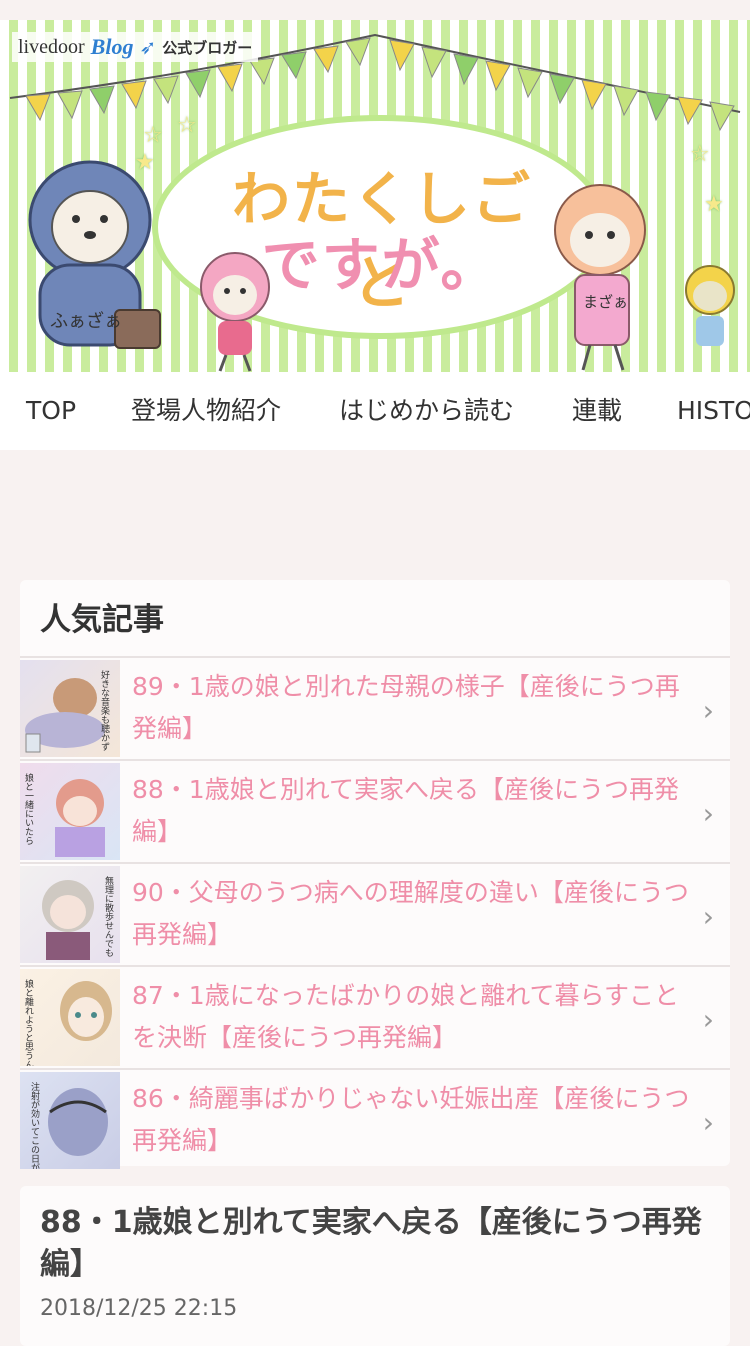 This screenshot has width=750, height=1346. What do you see at coordinates (112, 46) in the screenshot?
I see `brand-blog: Blog` at bounding box center [112, 46].